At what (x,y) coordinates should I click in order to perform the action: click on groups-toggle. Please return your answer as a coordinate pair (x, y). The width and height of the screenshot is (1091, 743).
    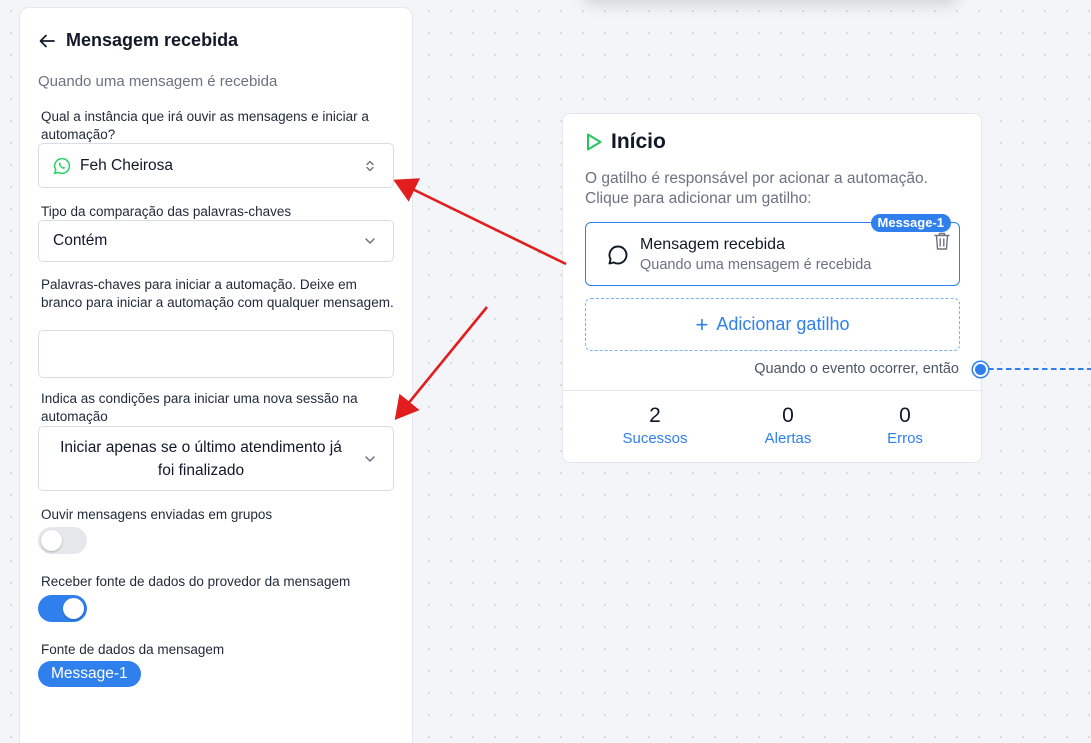
    Looking at the image, I should click on (62, 540).